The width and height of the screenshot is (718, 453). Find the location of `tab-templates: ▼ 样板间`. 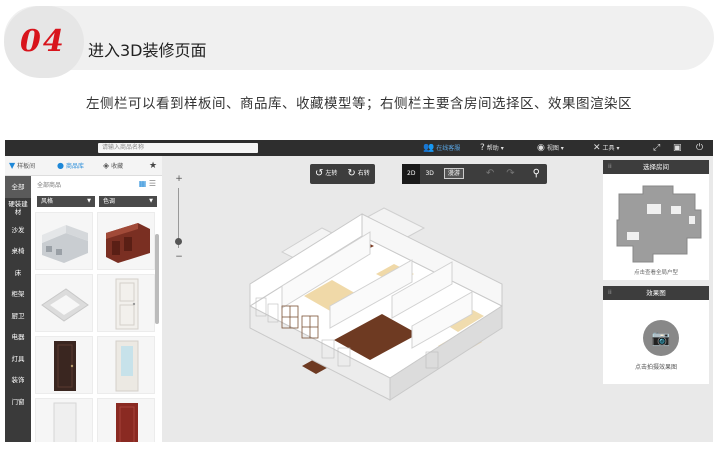

tab-templates: ▼ 样板间 is located at coordinates (22, 166).